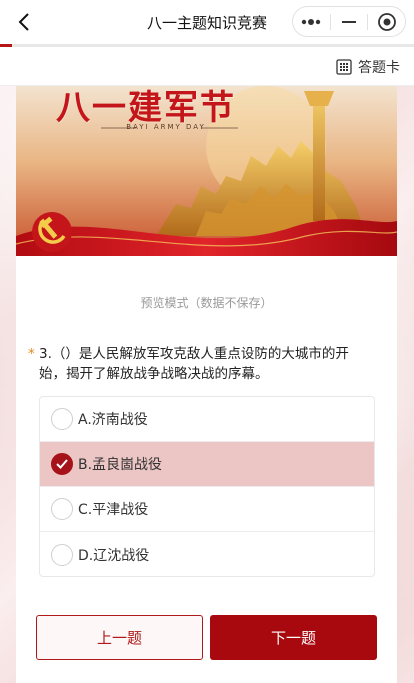 Image resolution: width=414 pixels, height=683 pixels. What do you see at coordinates (344, 67) in the screenshot?
I see `grid-icon` at bounding box center [344, 67].